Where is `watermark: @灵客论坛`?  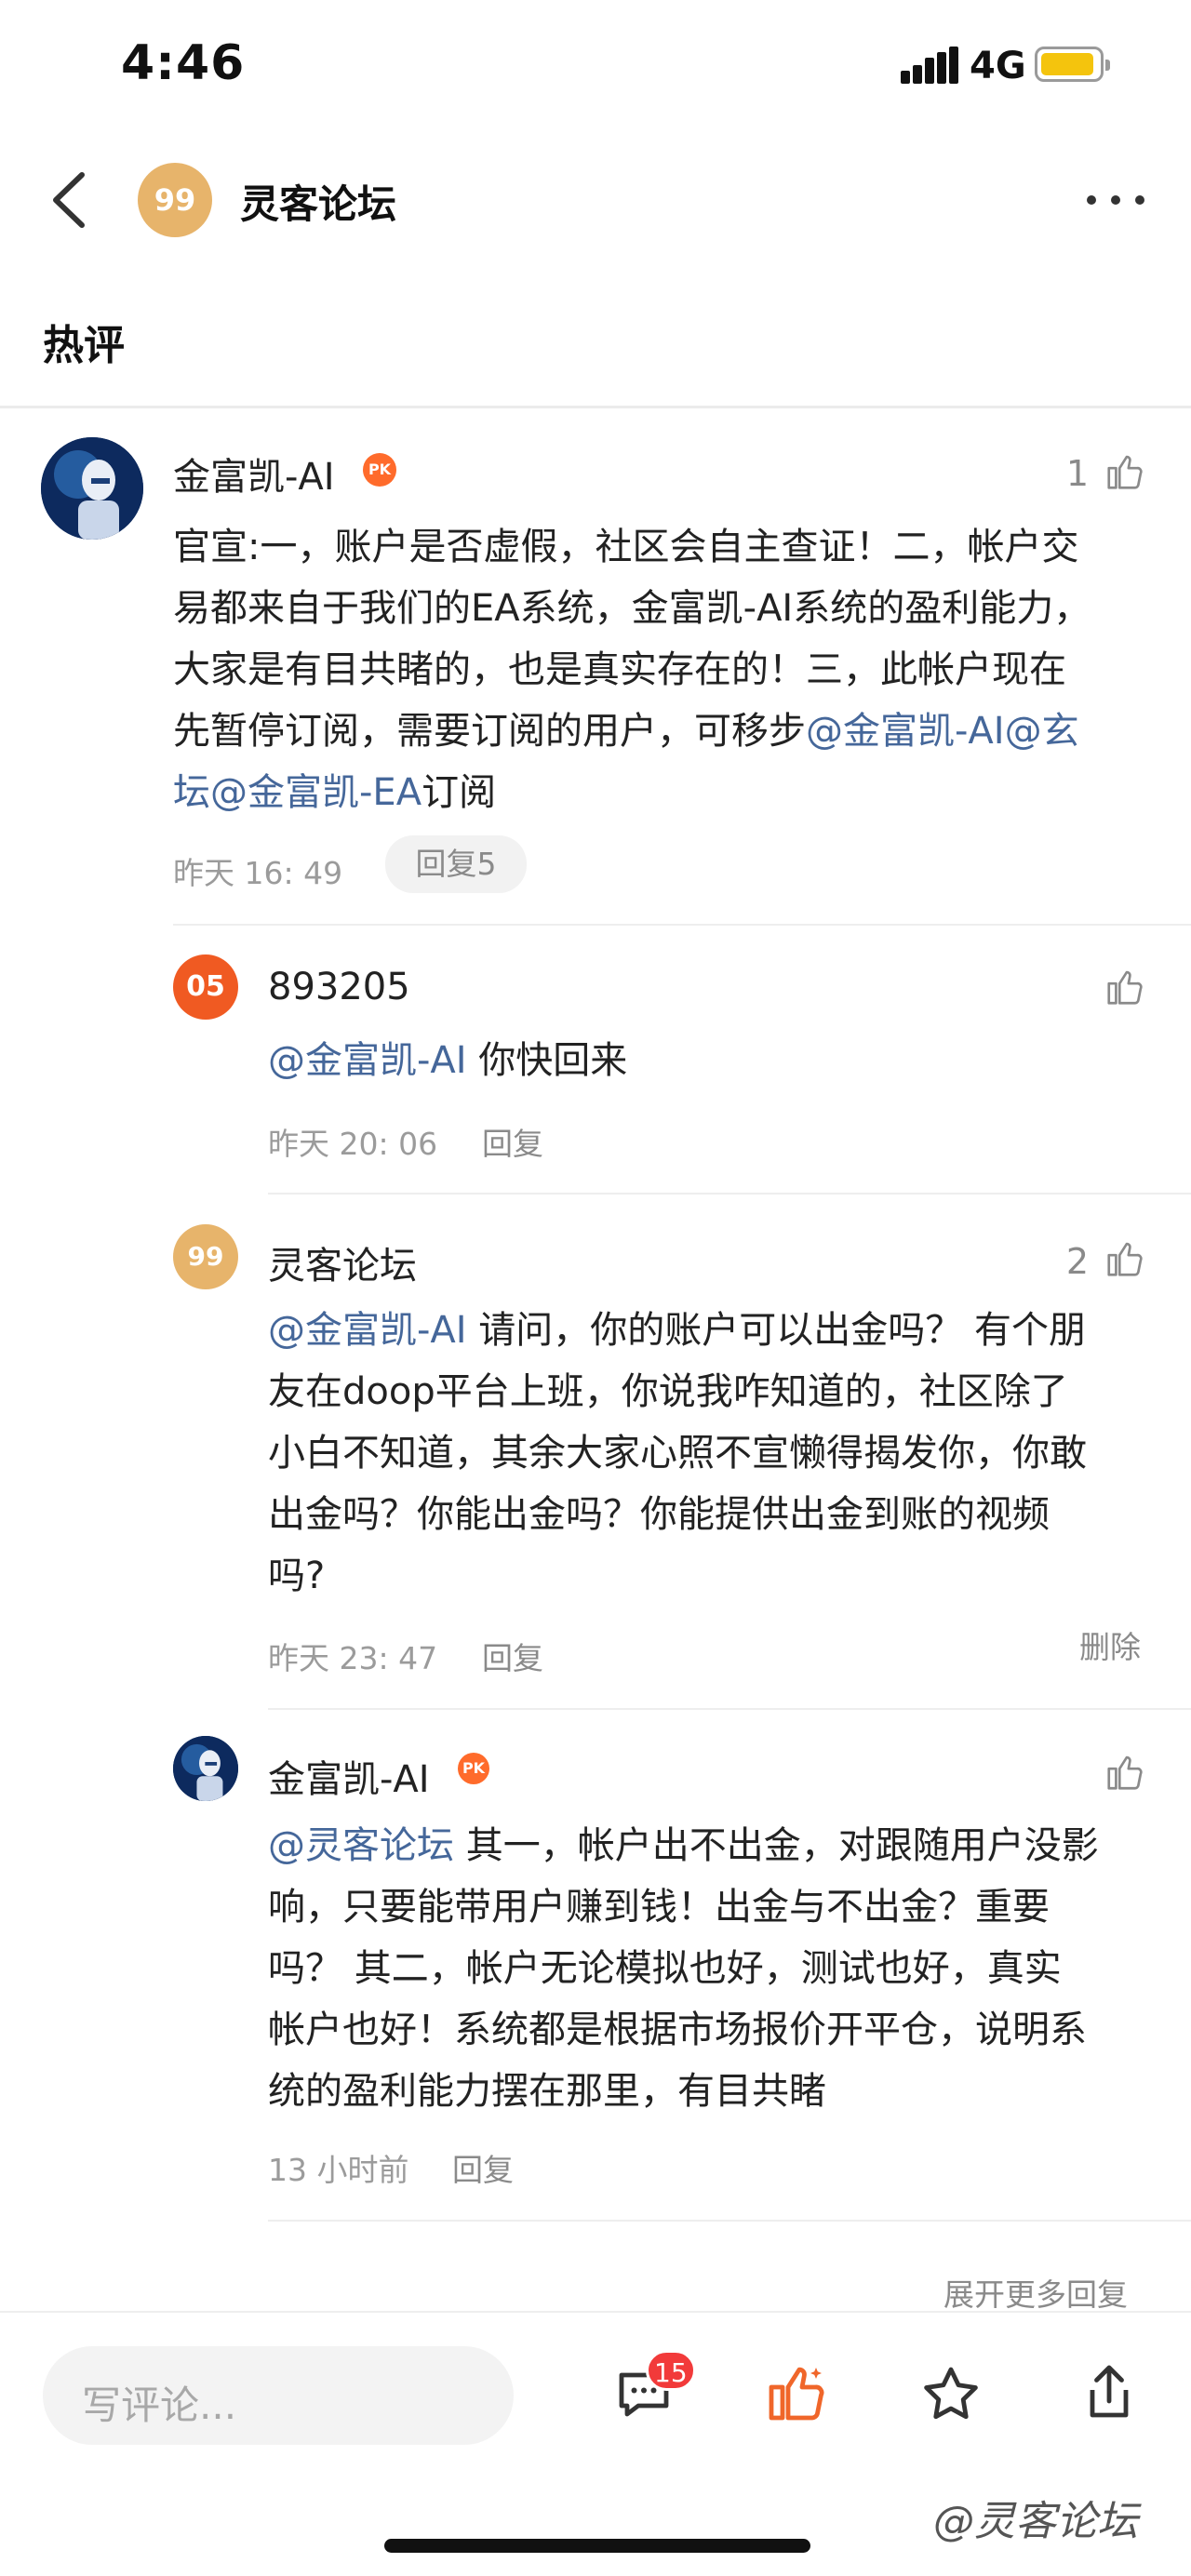
watermark: @灵客论坛 is located at coordinates (1035, 2521).